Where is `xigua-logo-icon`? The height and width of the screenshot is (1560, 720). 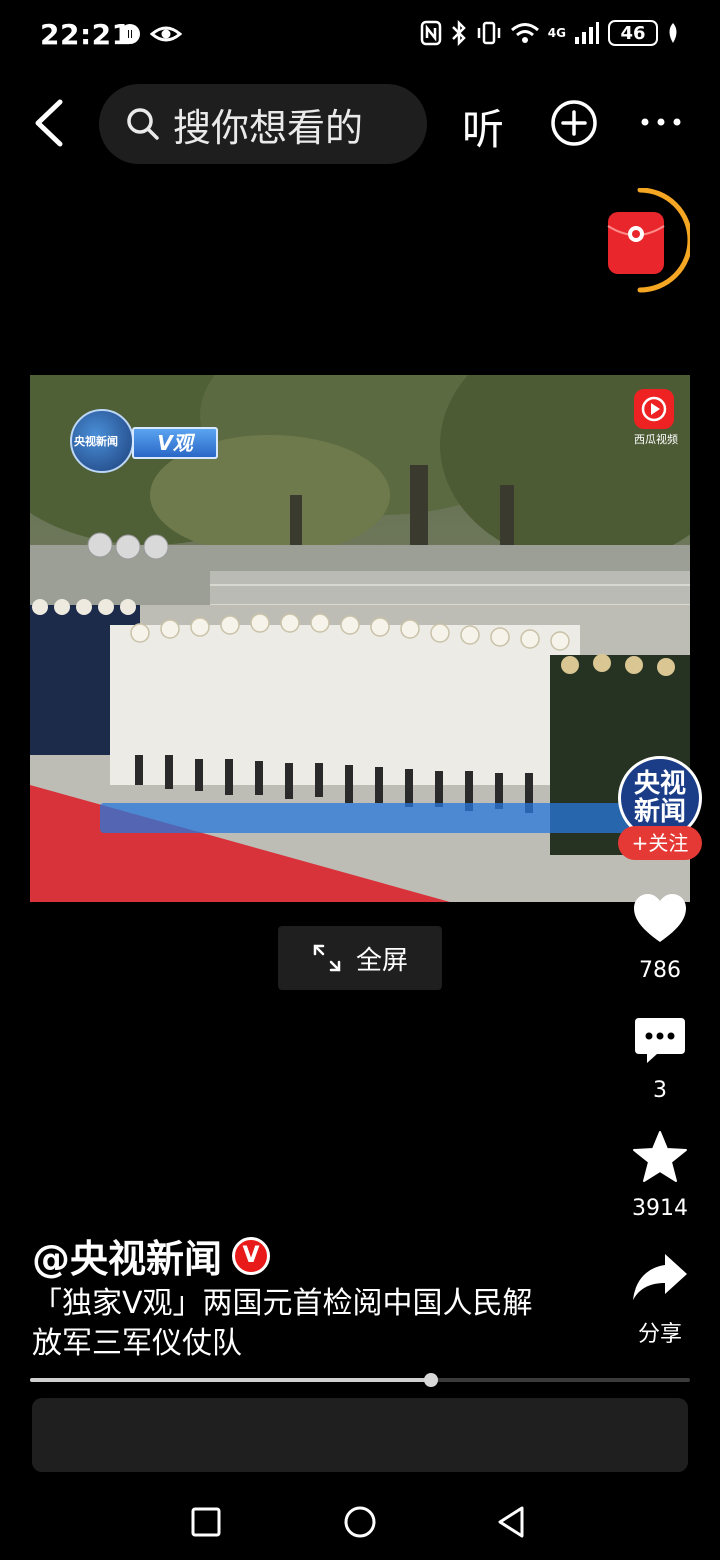 xigua-logo-icon is located at coordinates (654, 409).